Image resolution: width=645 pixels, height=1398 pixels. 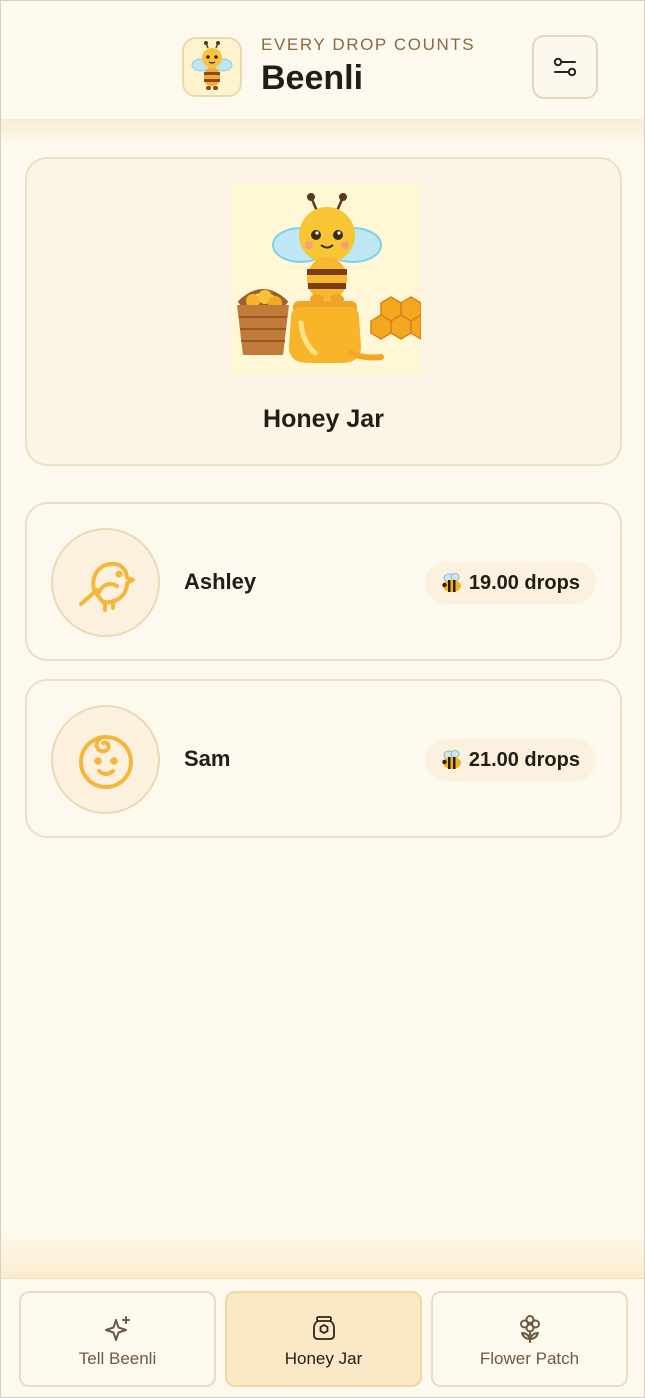 I want to click on app-title: Beenli, so click(x=312, y=78).